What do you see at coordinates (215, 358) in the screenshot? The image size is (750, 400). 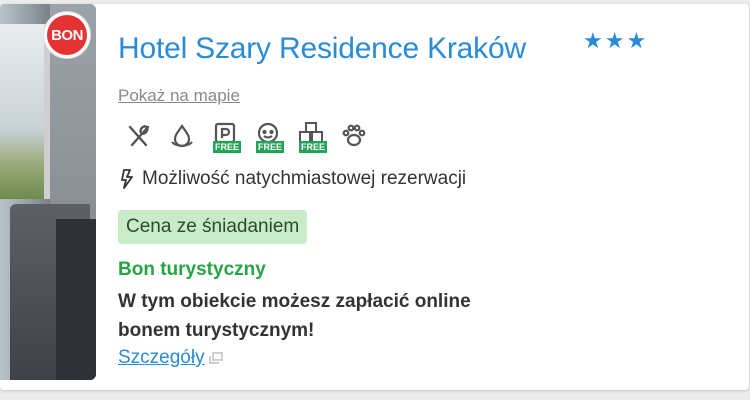 I see `external-window-icon` at bounding box center [215, 358].